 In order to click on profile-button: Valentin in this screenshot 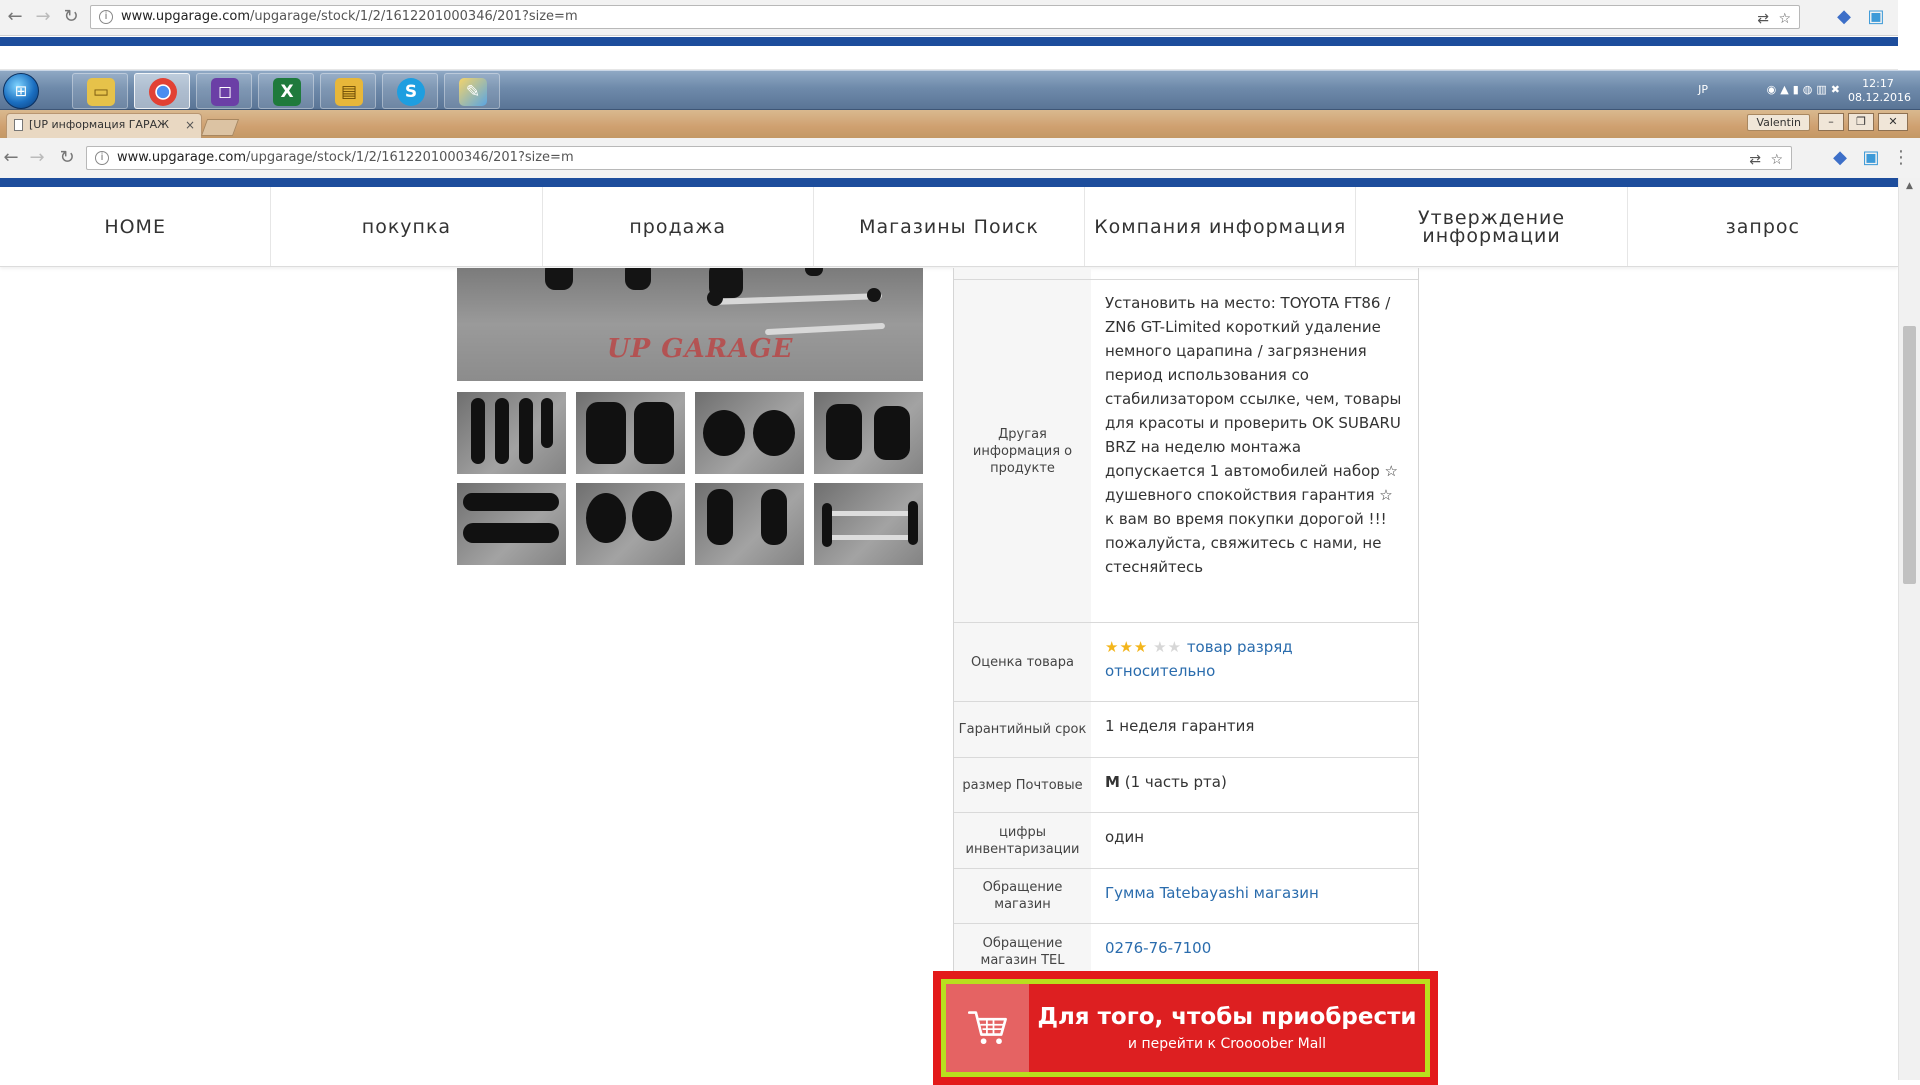, I will do `click(1778, 122)`.